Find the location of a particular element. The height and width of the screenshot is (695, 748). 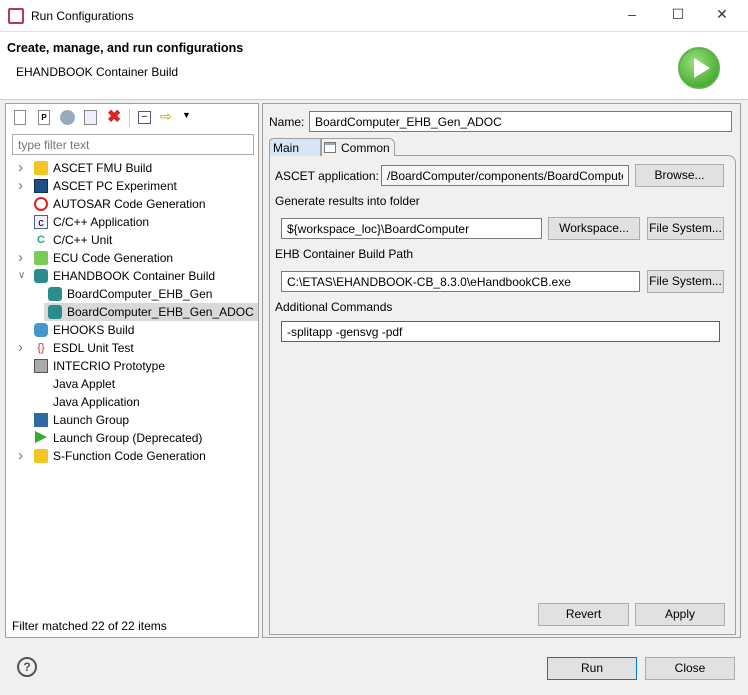

launch-group-icon is located at coordinates (41, 420).